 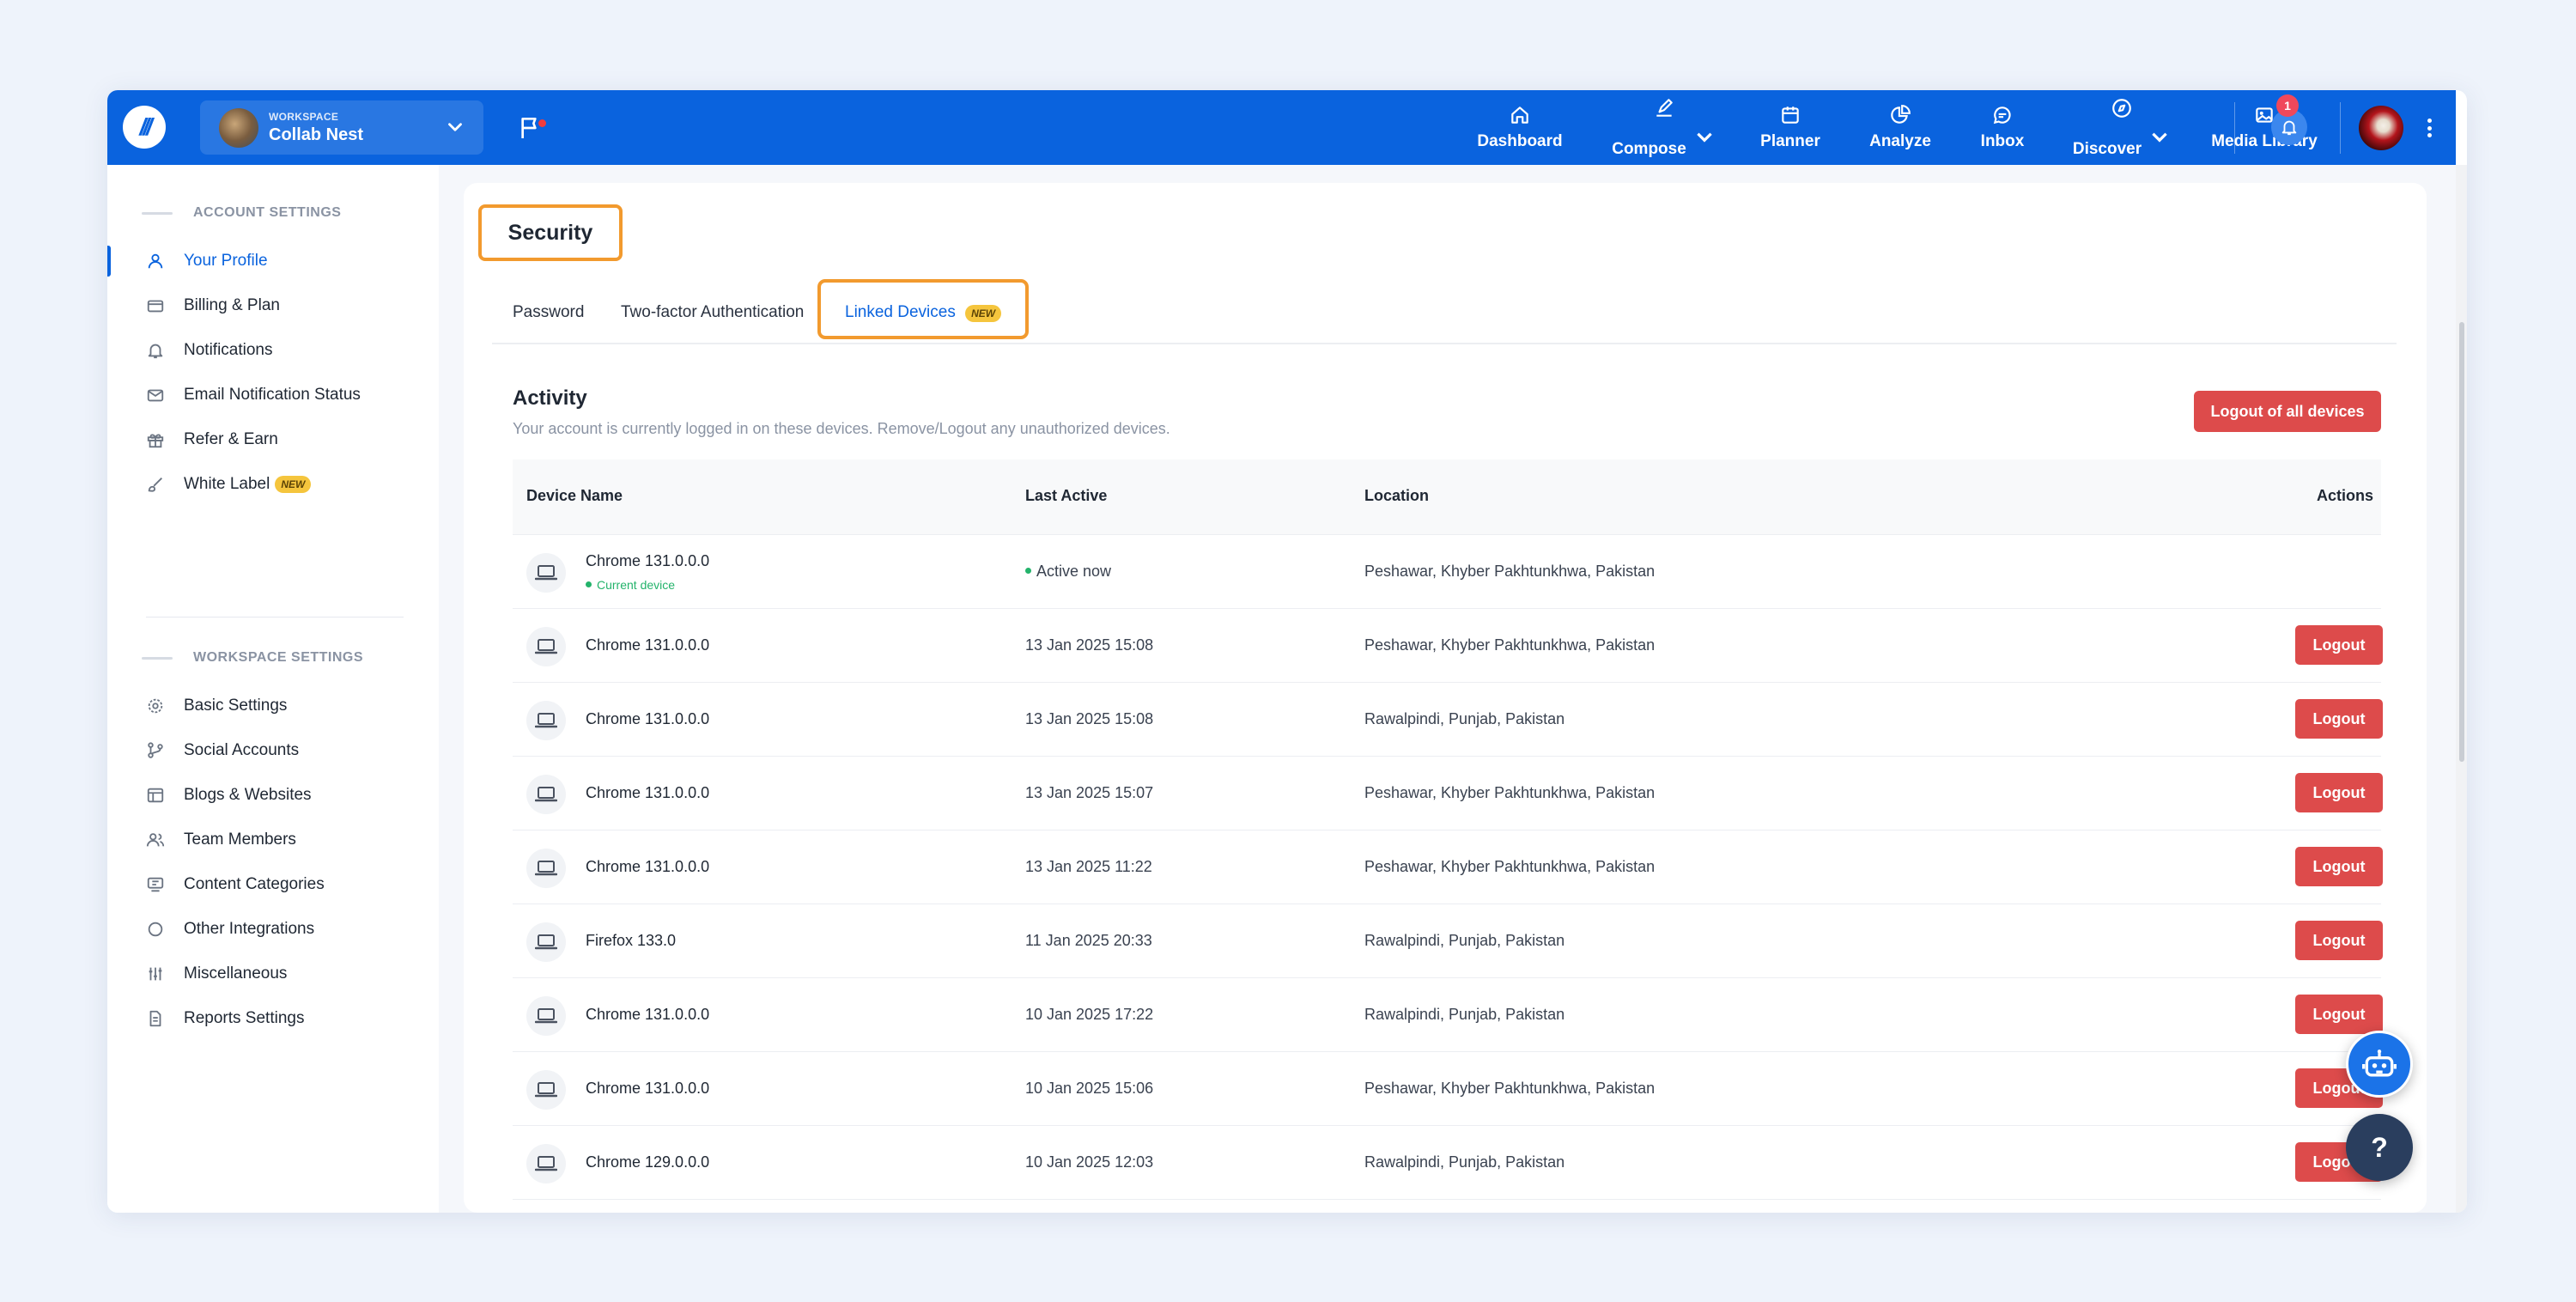 What do you see at coordinates (1900, 127) in the screenshot?
I see `nav-analyze: Analyze` at bounding box center [1900, 127].